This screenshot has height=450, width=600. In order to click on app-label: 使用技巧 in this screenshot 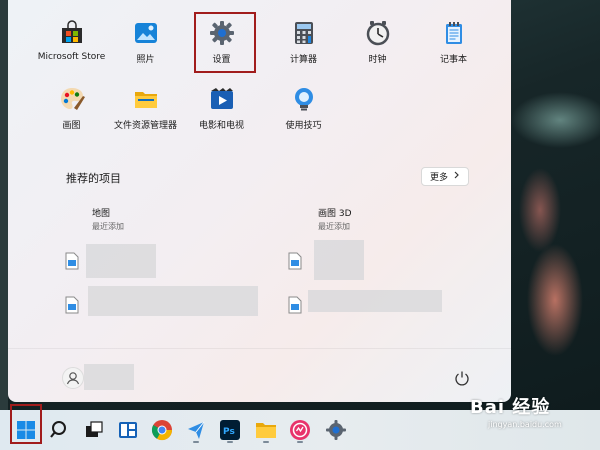, I will do `click(303, 126)`.